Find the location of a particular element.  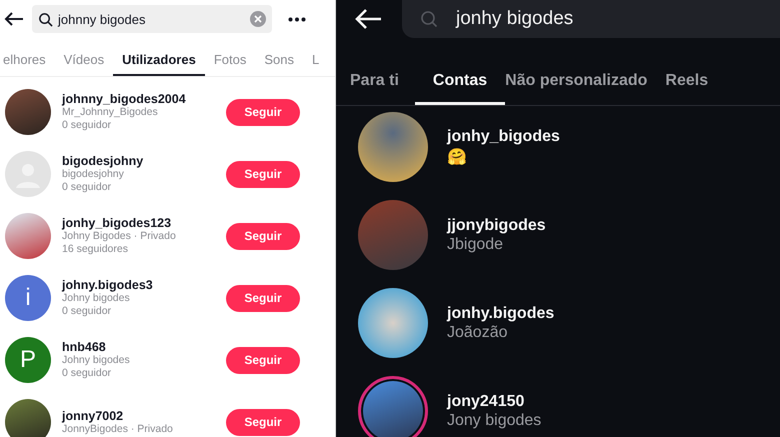

display-name: Mr_Johnny_Bigodes is located at coordinates (110, 112).